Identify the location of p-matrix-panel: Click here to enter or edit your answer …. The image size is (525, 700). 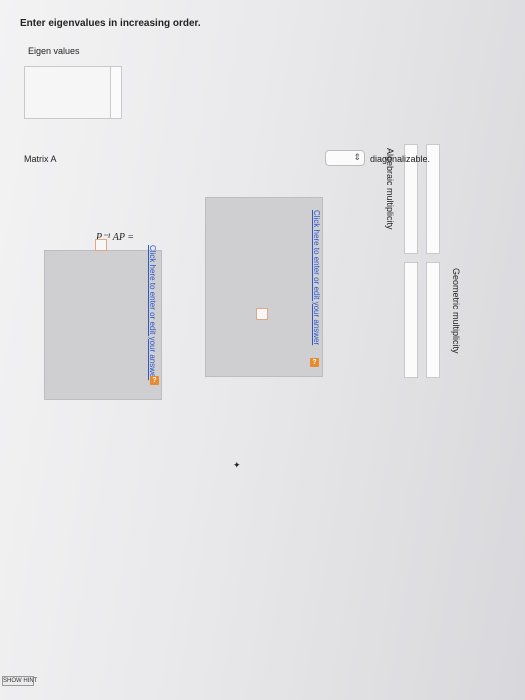
(264, 287).